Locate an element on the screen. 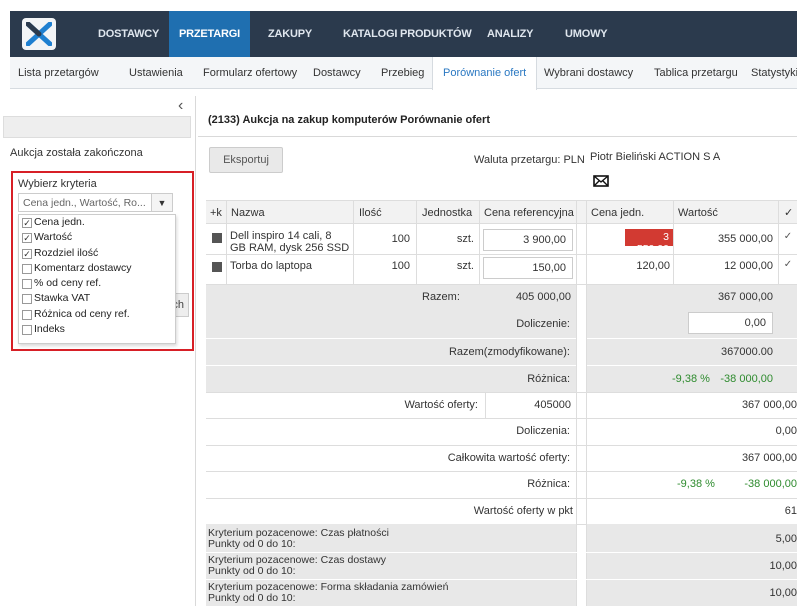 The height and width of the screenshot is (606, 797). tab-przebieg: Przebieg is located at coordinates (402, 73).